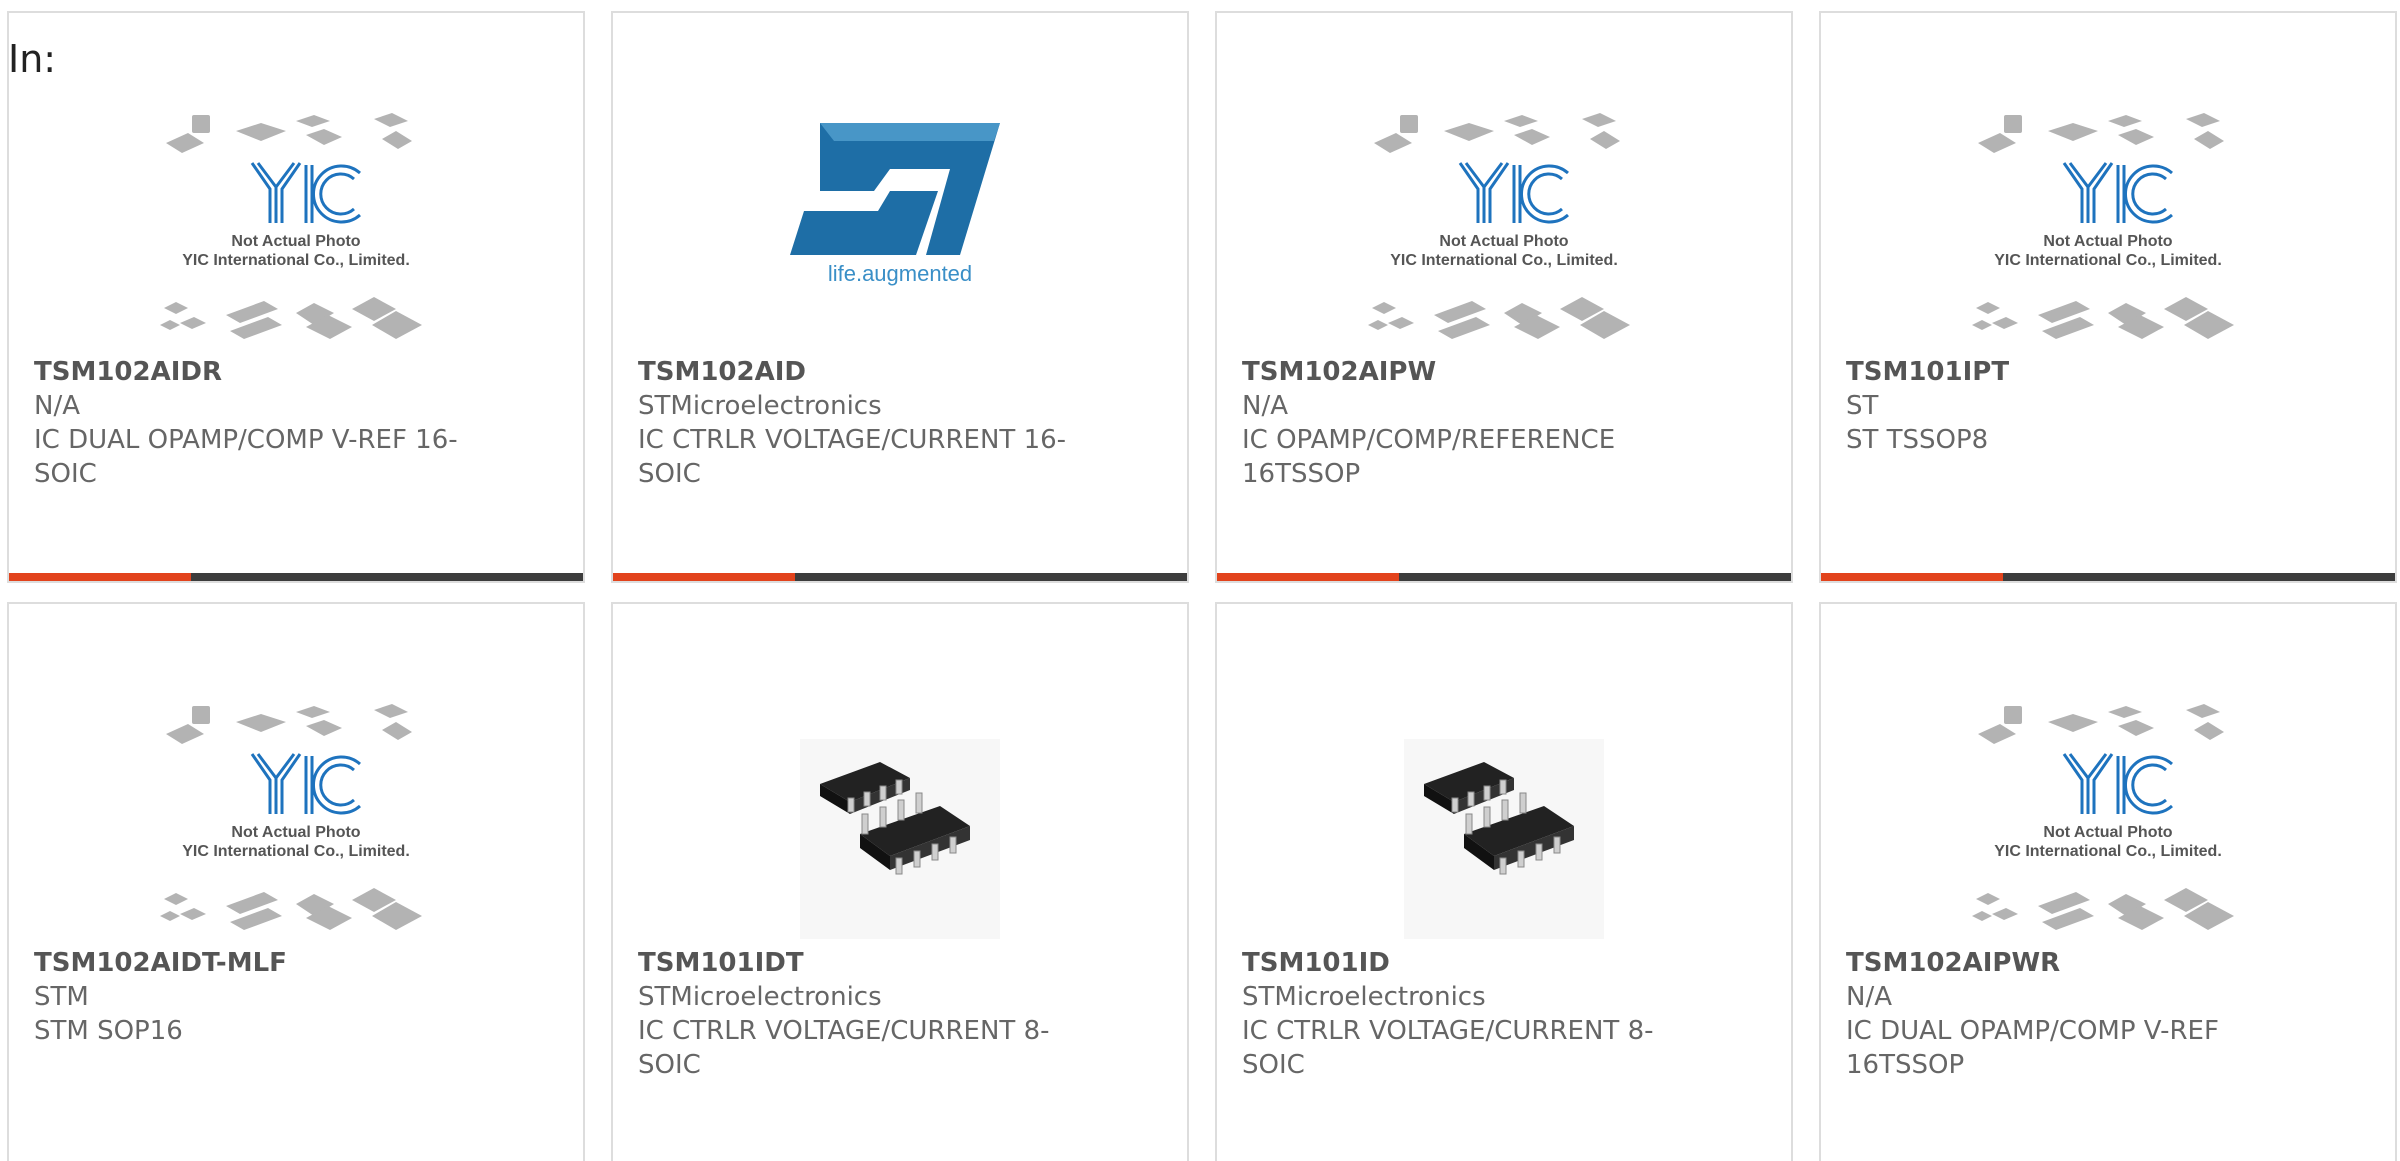  I want to click on description: IC OPAMP/COMP/REFERENCE 16TSSOP, so click(1429, 457).